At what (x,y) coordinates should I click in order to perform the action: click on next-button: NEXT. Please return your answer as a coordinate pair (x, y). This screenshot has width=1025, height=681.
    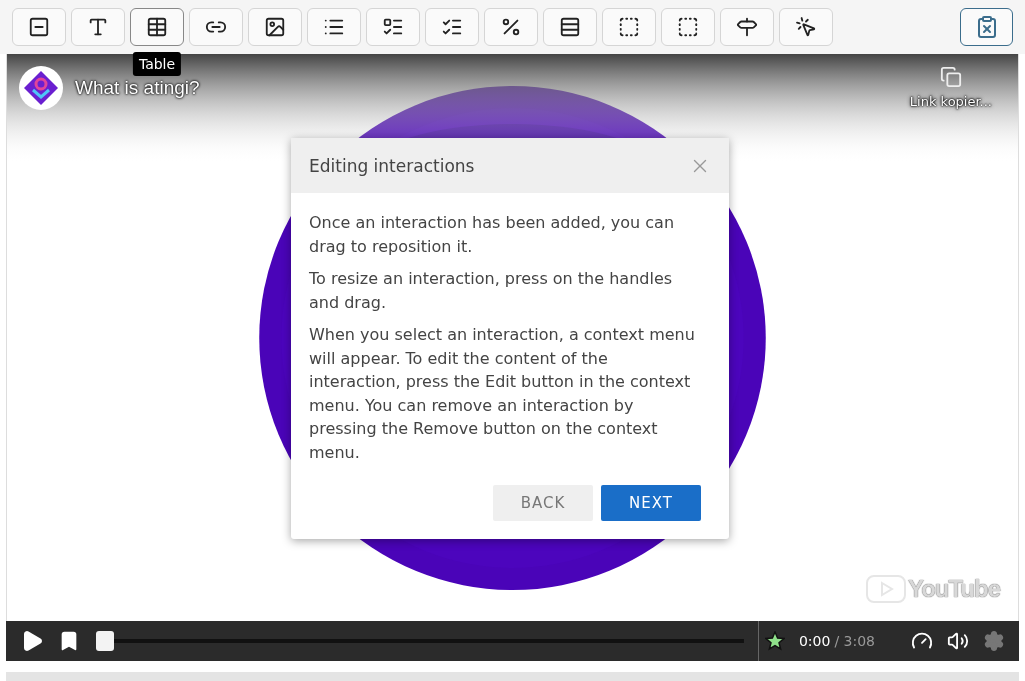
    Looking at the image, I should click on (651, 503).